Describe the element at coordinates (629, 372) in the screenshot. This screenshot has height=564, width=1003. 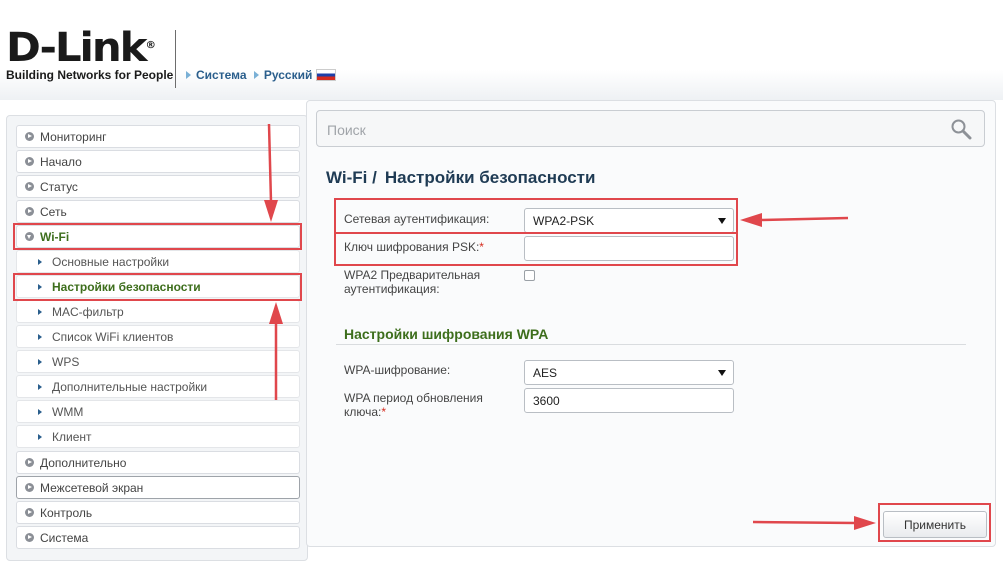
I see `wpa-encryption-select: AES` at that location.